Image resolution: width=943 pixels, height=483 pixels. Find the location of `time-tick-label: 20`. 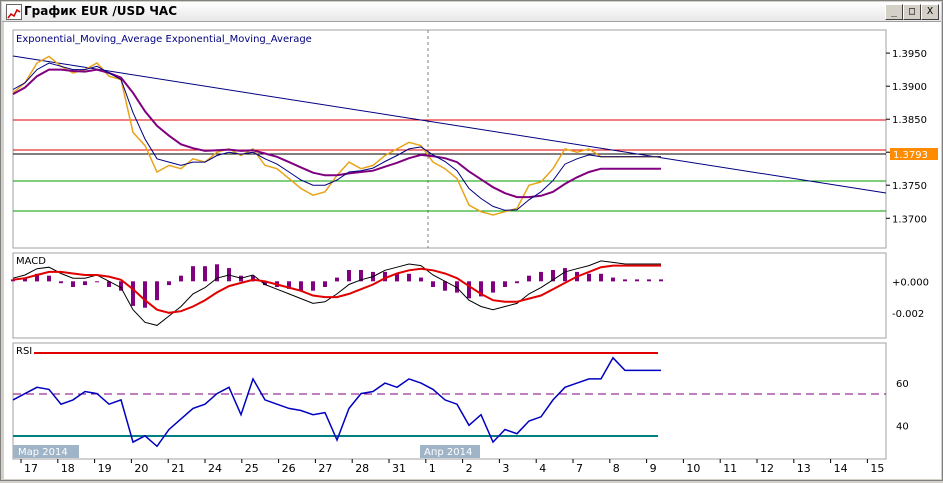

time-tick-label: 20 is located at coordinates (141, 468).